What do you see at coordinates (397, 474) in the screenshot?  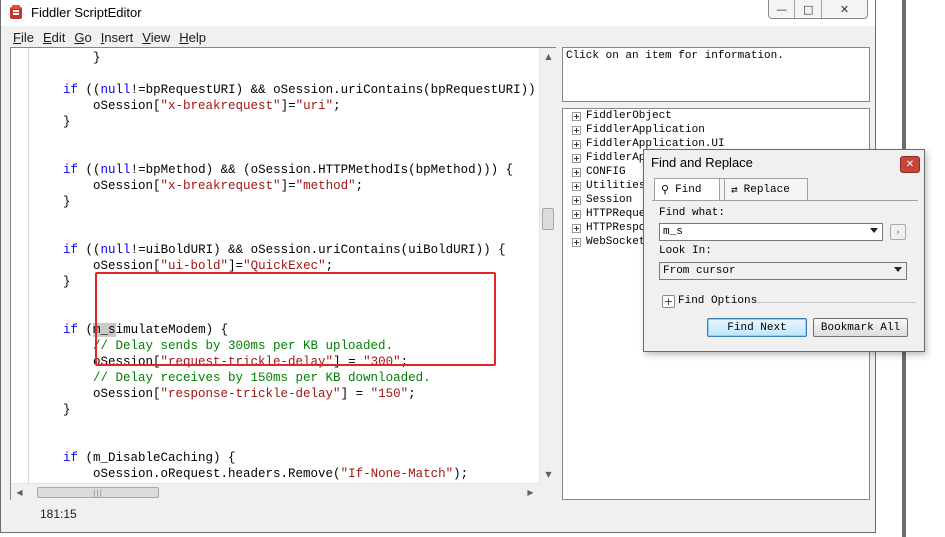 I see `code-string: "If-None-Match"` at bounding box center [397, 474].